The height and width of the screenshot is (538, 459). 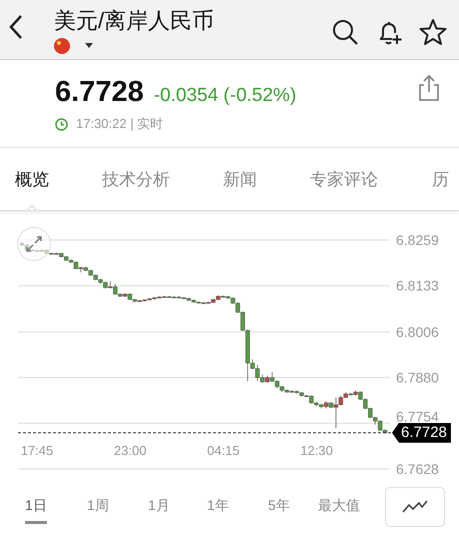 I want to click on axis-label: 04:15, so click(x=223, y=450).